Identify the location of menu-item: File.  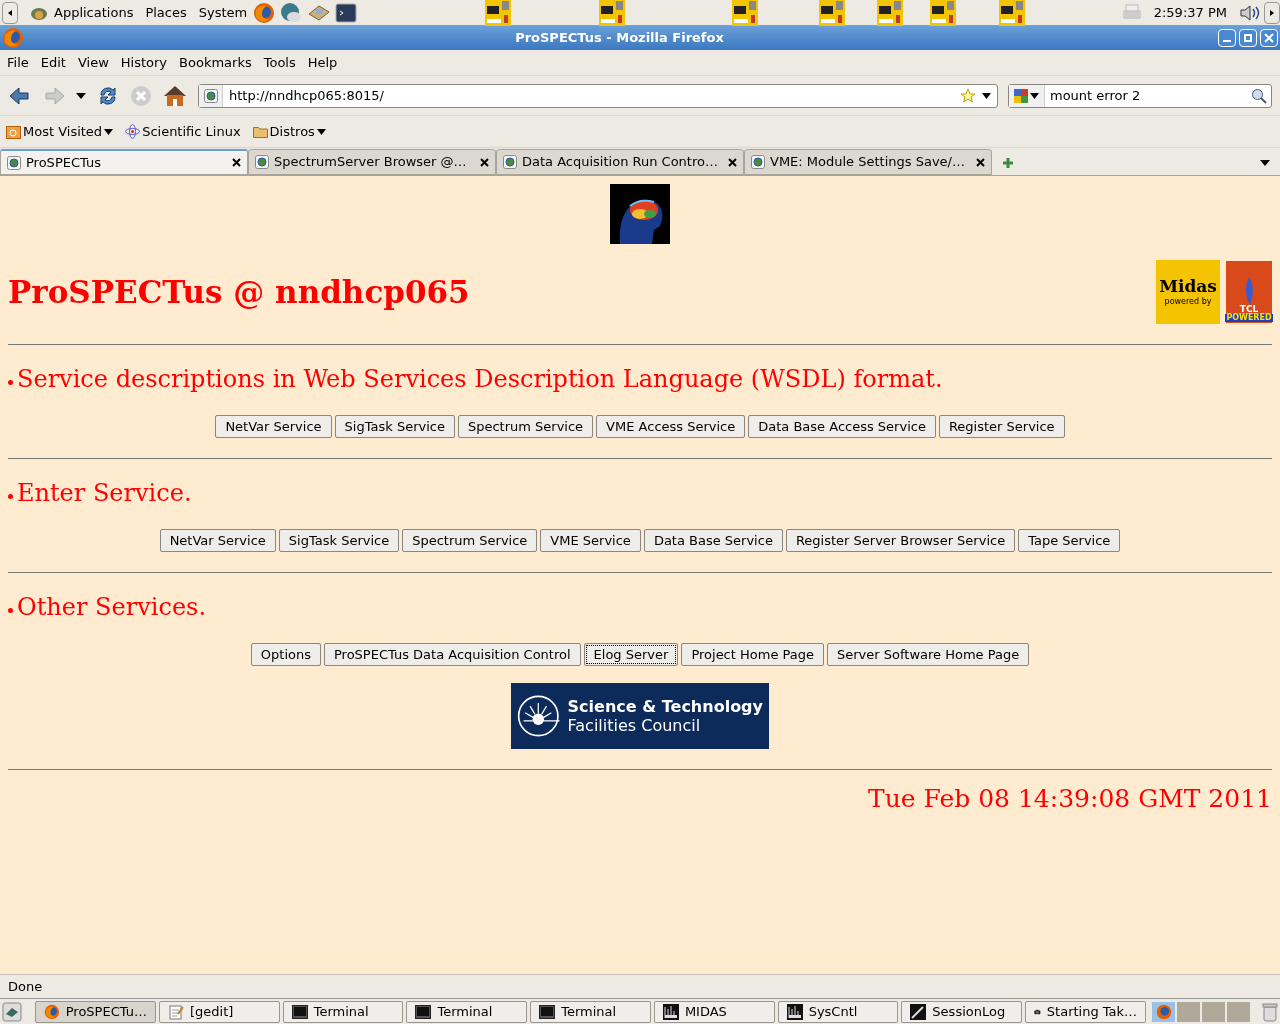
(18, 62).